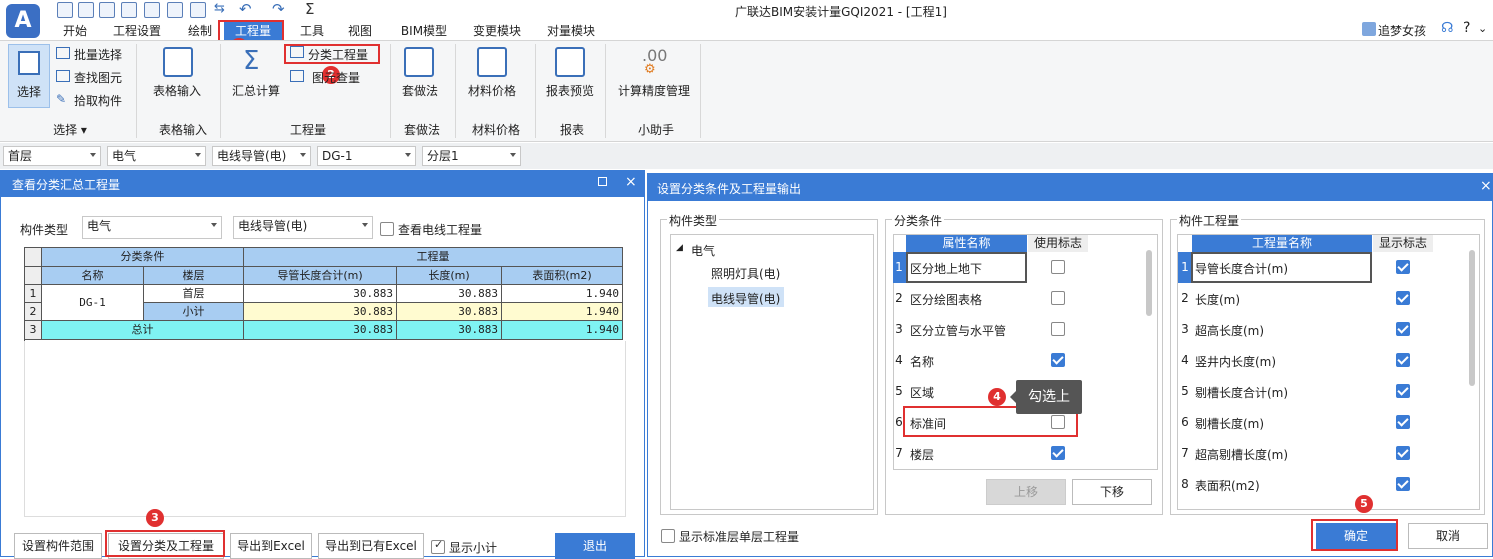 The height and width of the screenshot is (559, 1493). I want to click on cond-scrollbar, so click(1149, 283).